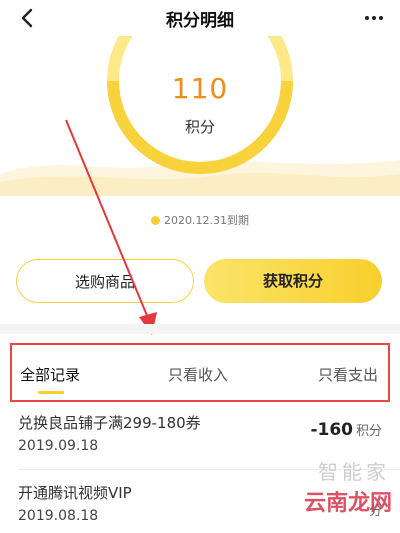  Describe the element at coordinates (368, 431) in the screenshot. I see `record-amount-unit: 积分` at that location.